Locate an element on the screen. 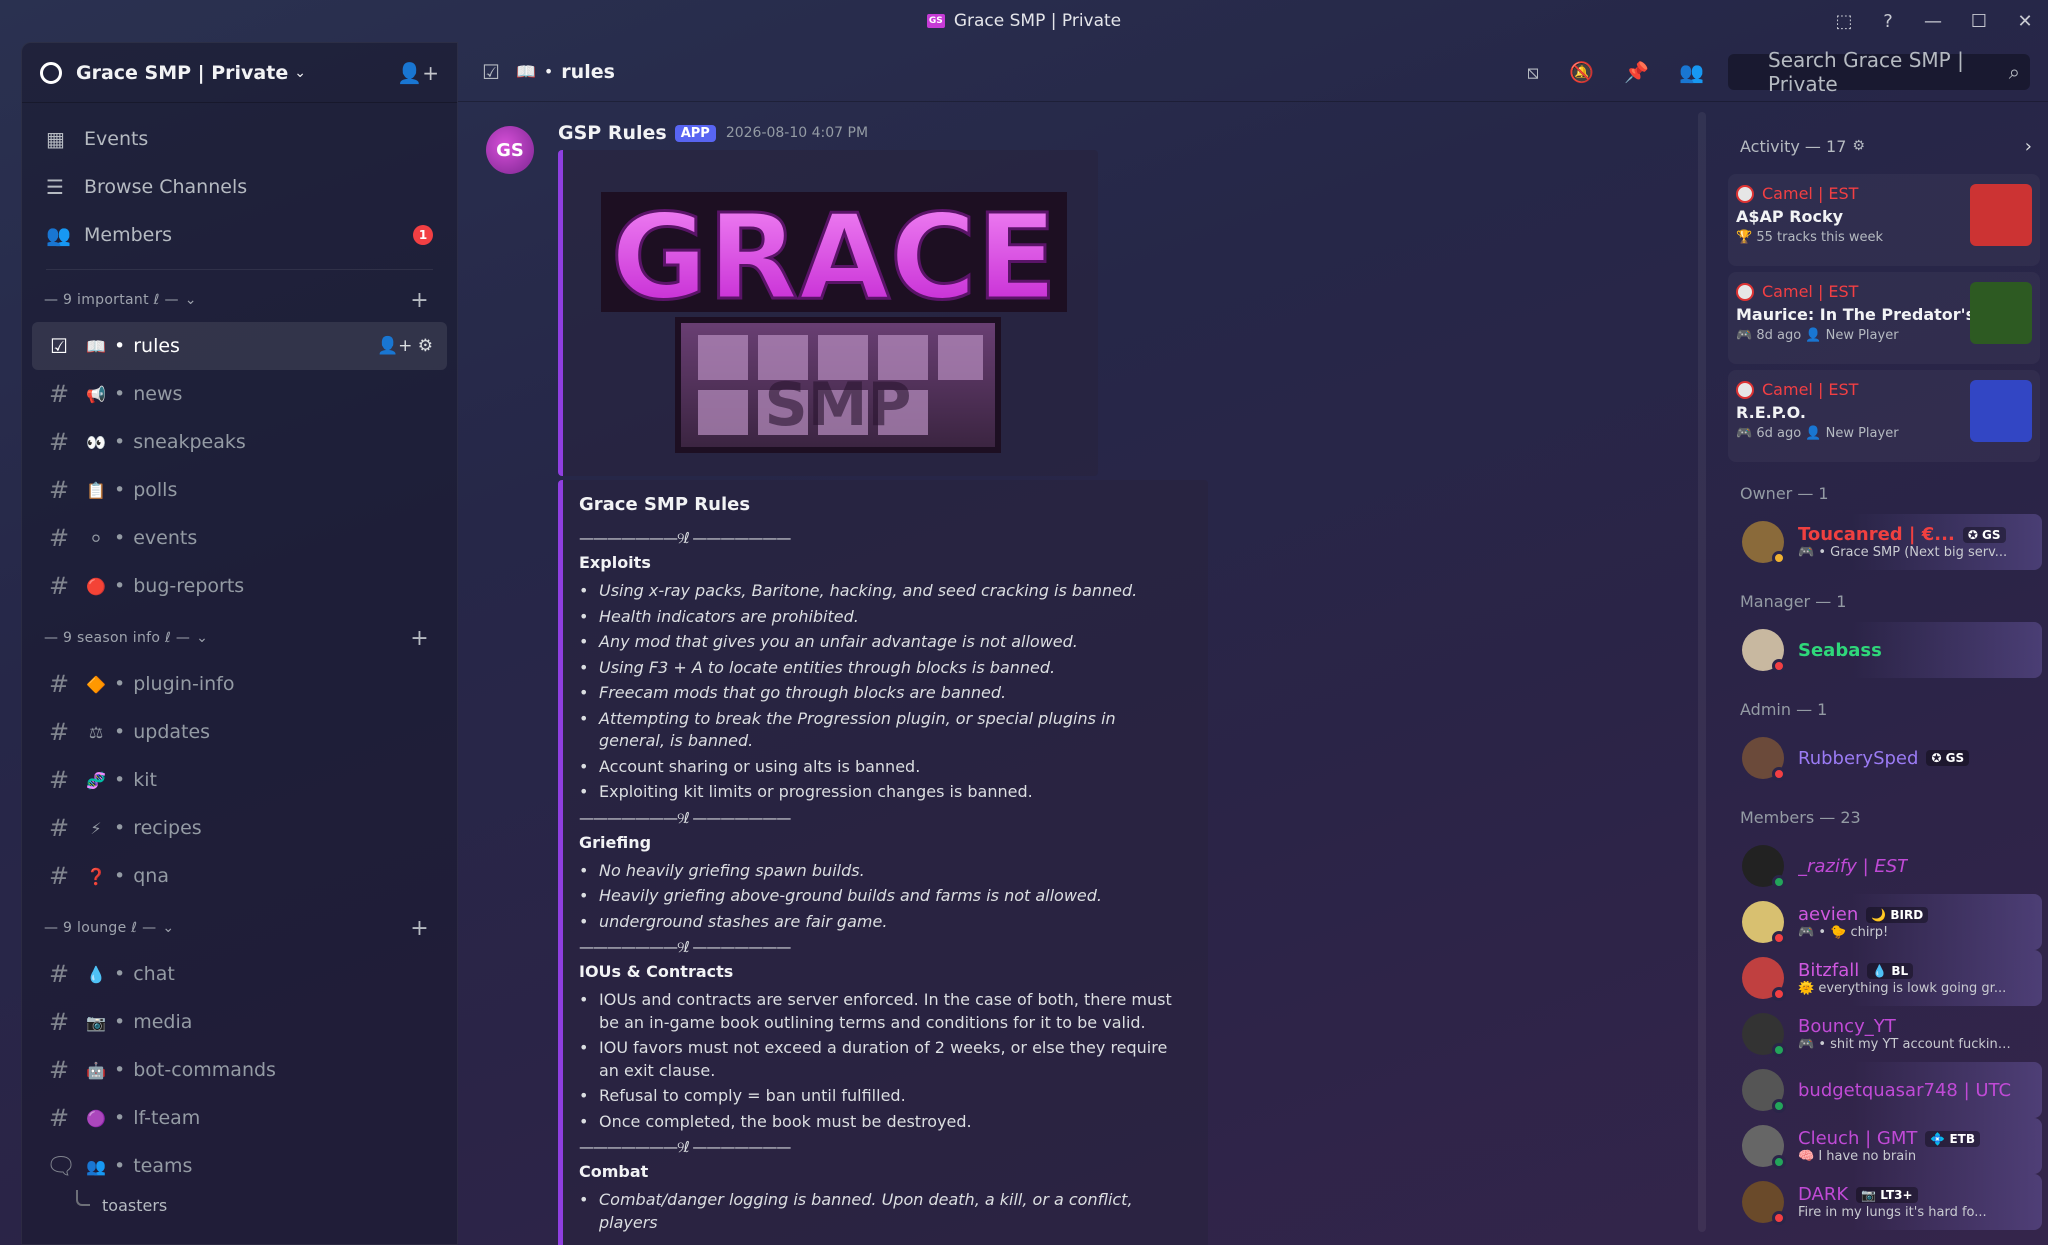 This screenshot has height=1245, width=2048. member-item: RubberySped ✪ GS is located at coordinates (1884, 758).